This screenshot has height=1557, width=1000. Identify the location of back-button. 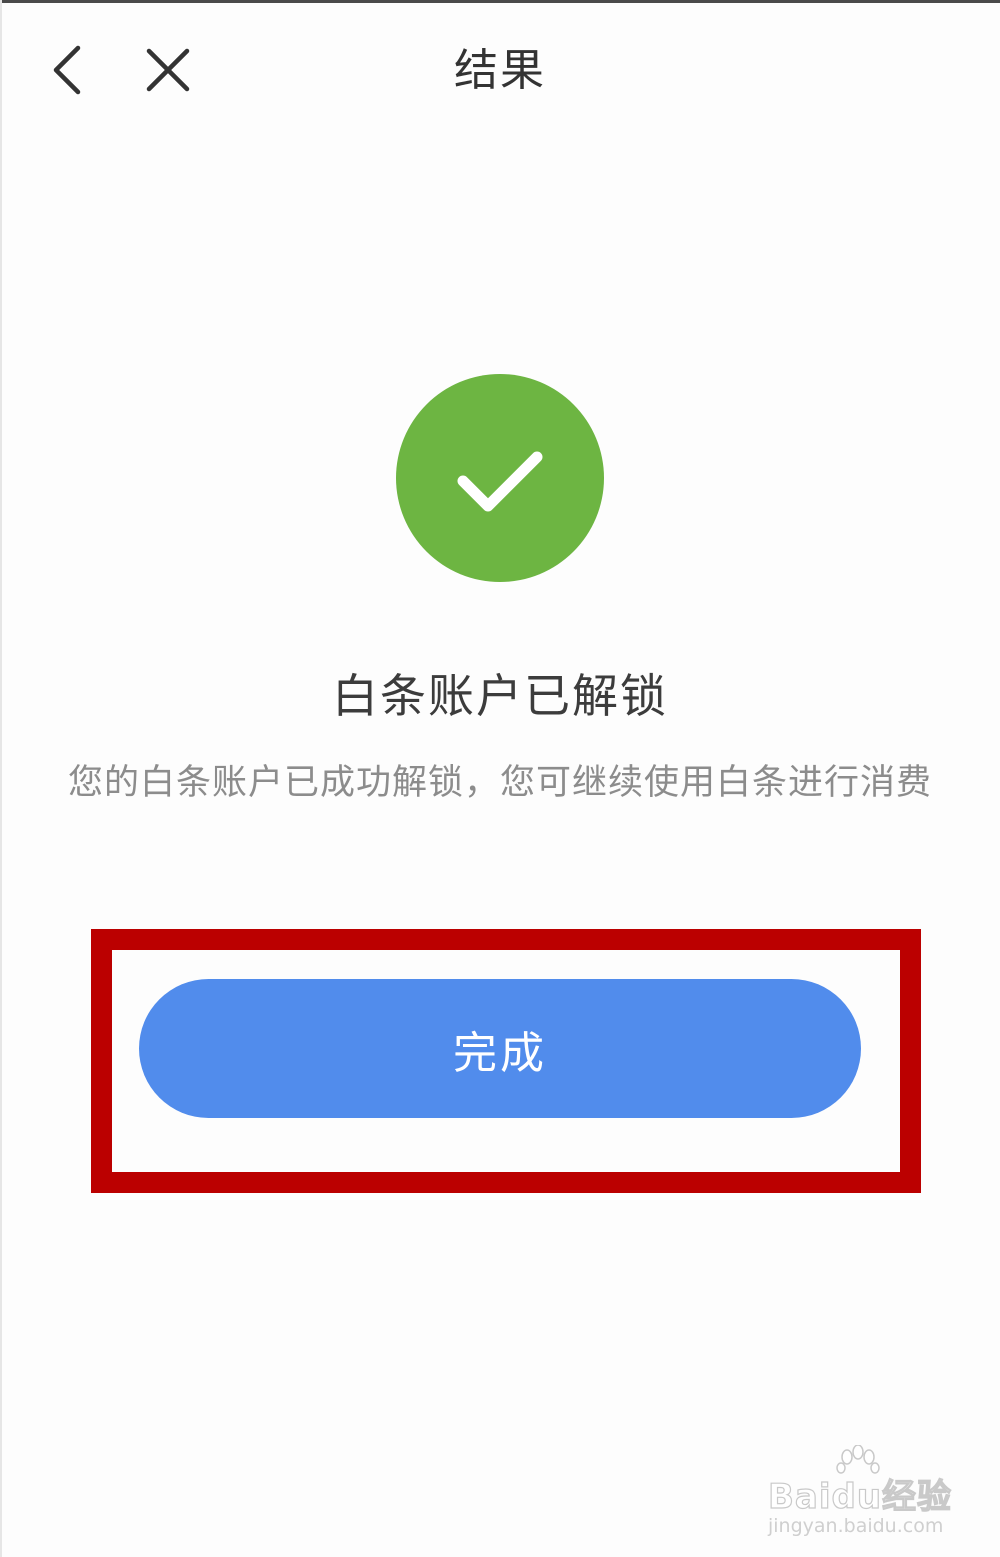
(68, 70).